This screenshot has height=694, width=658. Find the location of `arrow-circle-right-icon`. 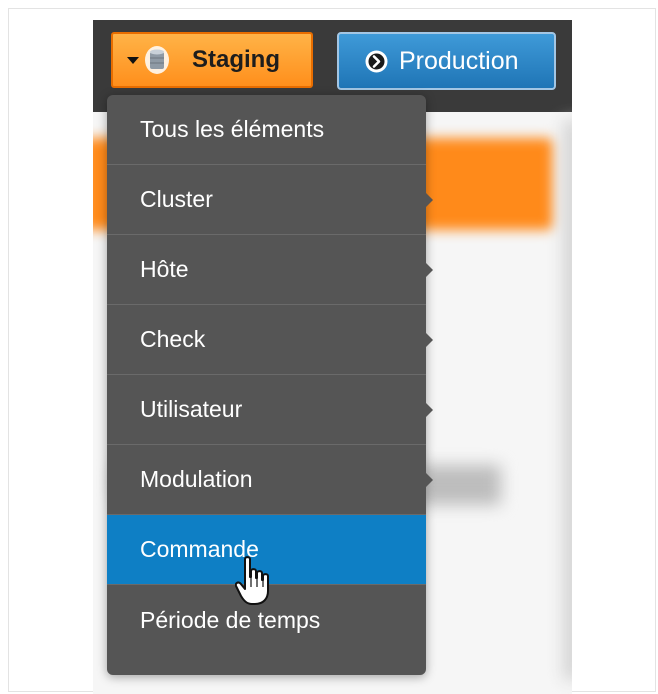

arrow-circle-right-icon is located at coordinates (376, 61).